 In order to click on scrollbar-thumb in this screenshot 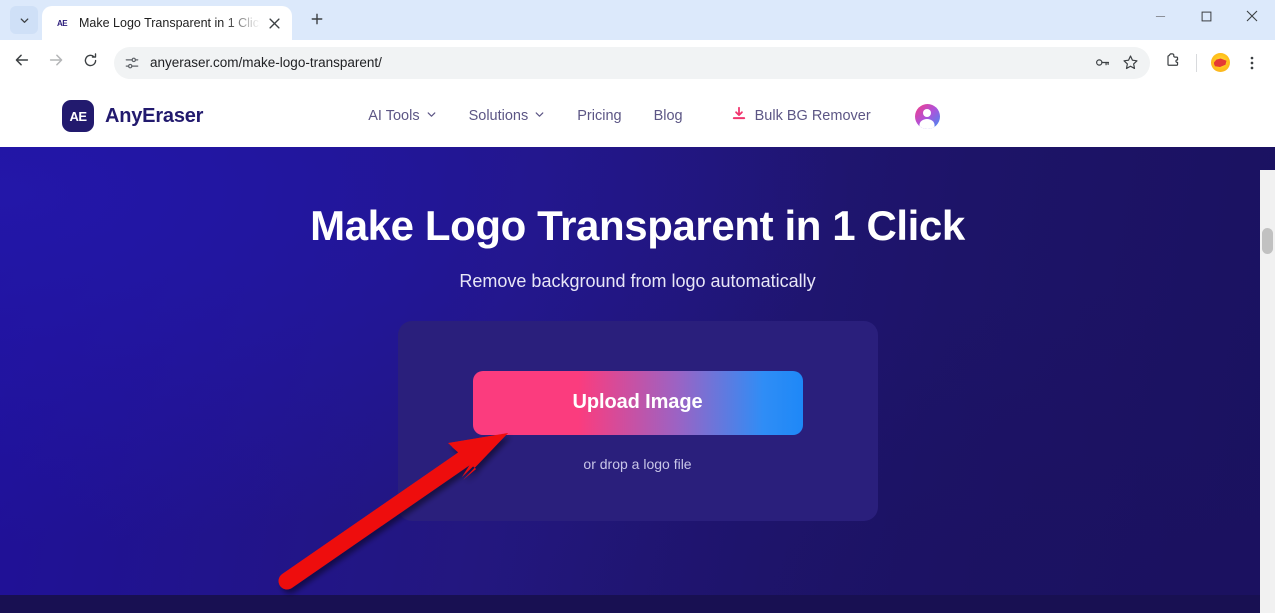, I will do `click(1267, 241)`.